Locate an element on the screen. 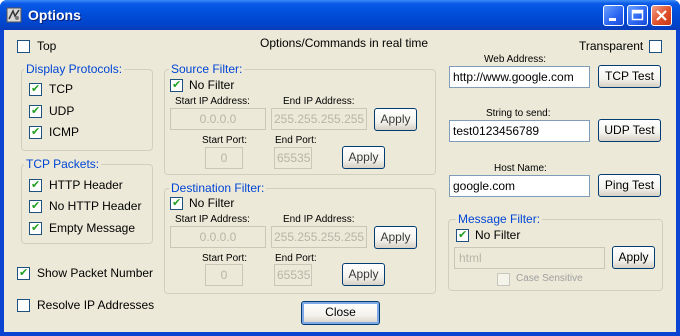 This screenshot has height=336, width=680. ping-test-button: Ping Test is located at coordinates (629, 185).